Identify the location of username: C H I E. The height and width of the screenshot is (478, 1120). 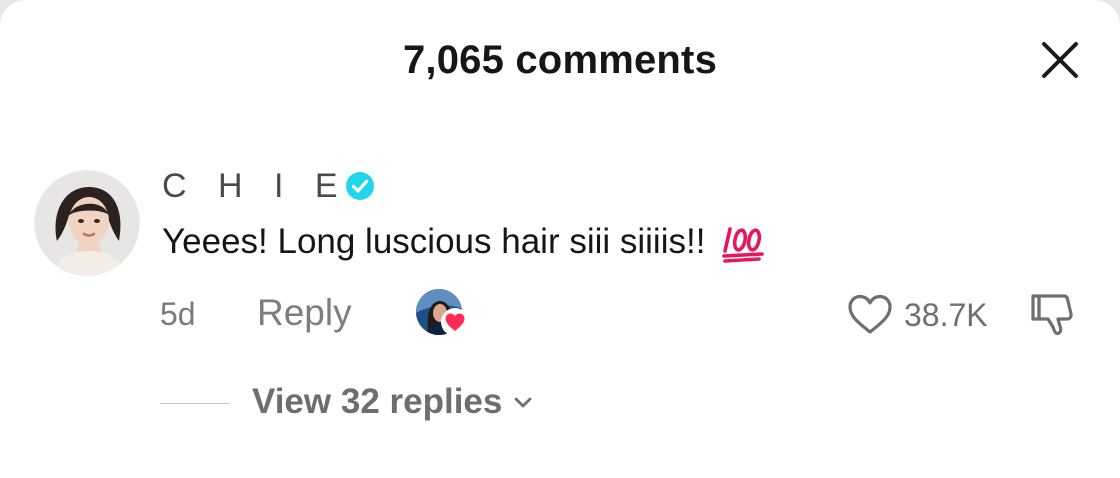
(255, 185).